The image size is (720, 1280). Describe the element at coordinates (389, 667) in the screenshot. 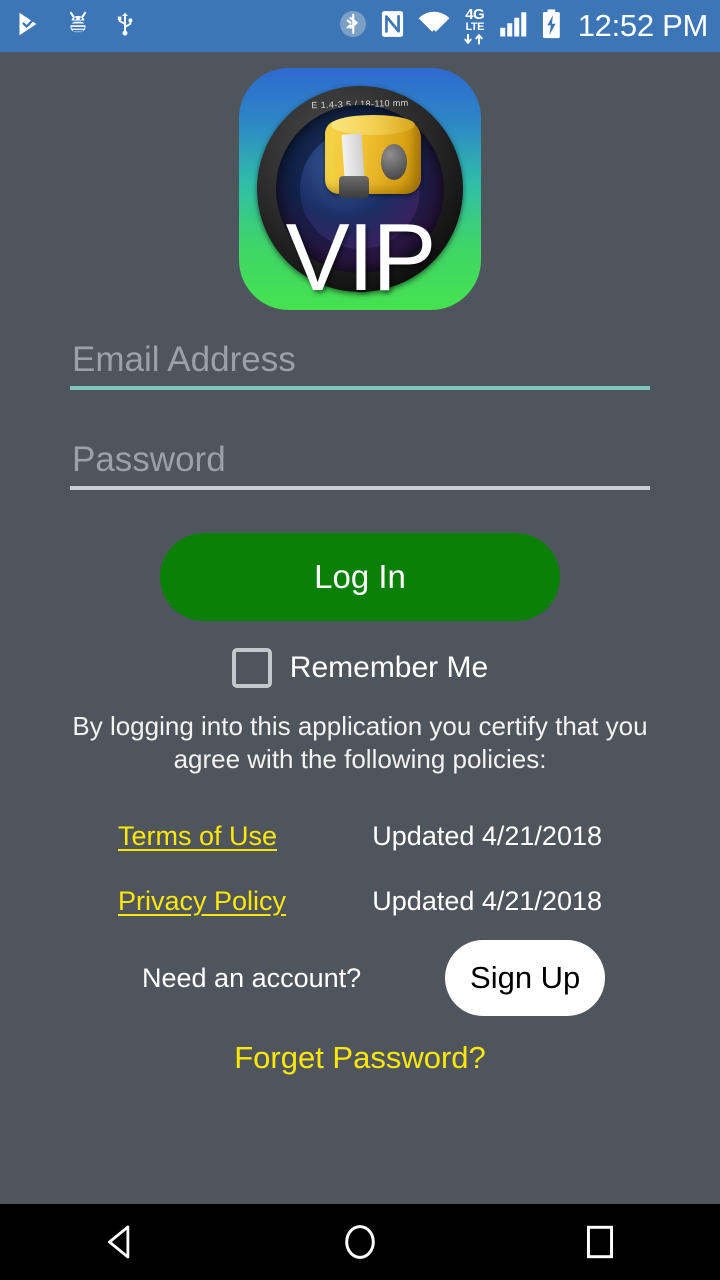

I see `remember-me-label: Remember Me` at that location.